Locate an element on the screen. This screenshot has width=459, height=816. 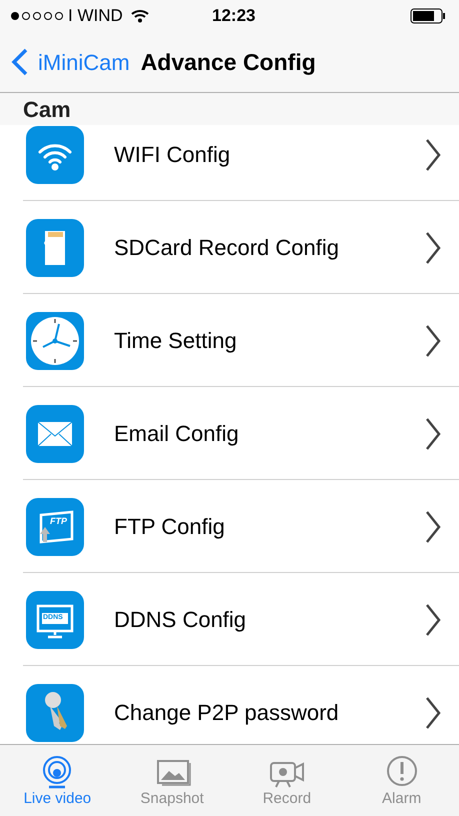
section-header: Cam is located at coordinates (47, 110).